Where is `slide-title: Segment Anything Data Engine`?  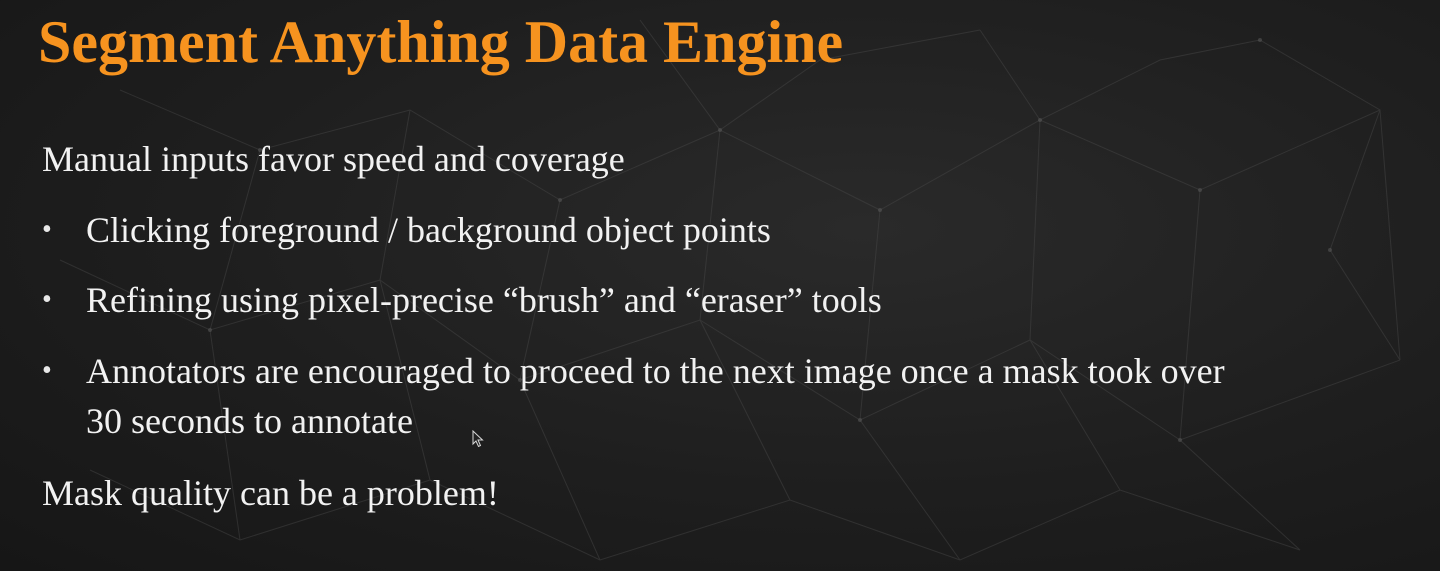 slide-title: Segment Anything Data Engine is located at coordinates (441, 42).